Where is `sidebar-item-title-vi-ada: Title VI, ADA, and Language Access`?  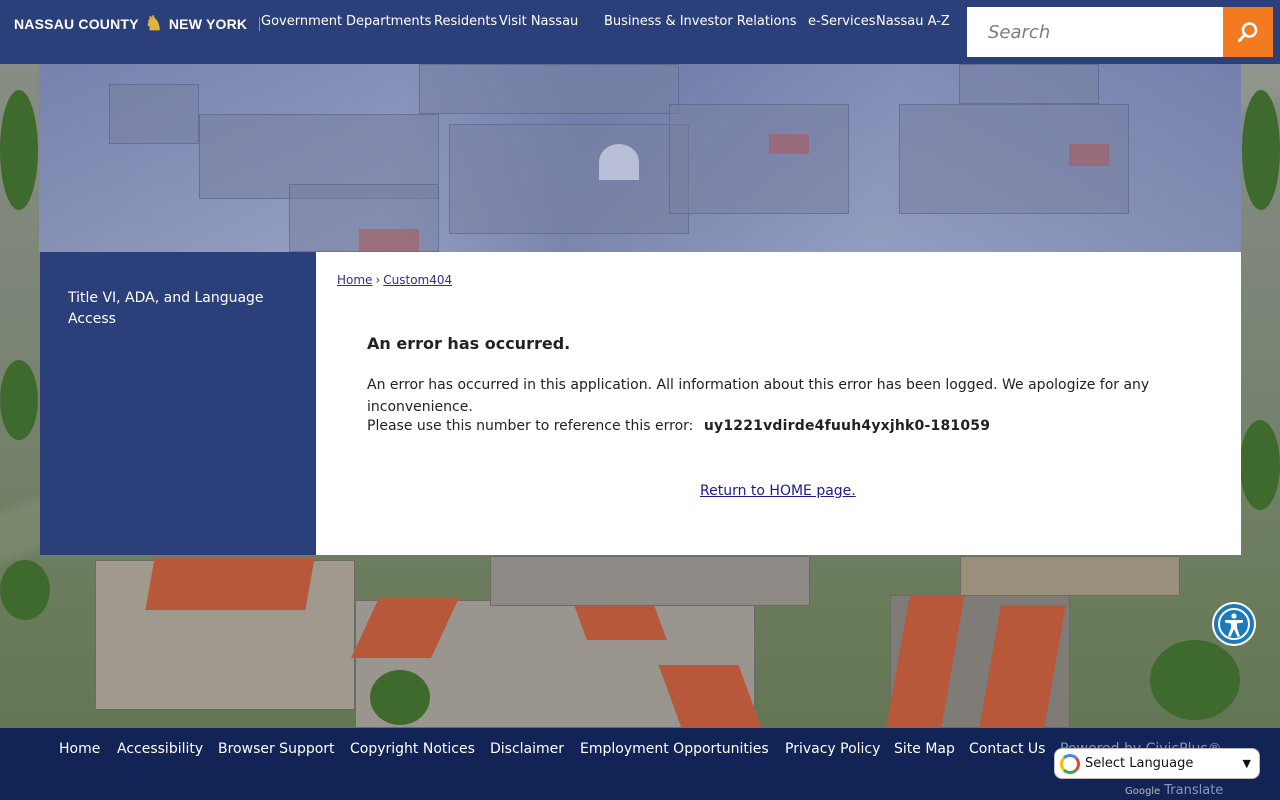
sidebar-item-title-vi-ada: Title VI, ADA, and Language Access is located at coordinates (183, 309).